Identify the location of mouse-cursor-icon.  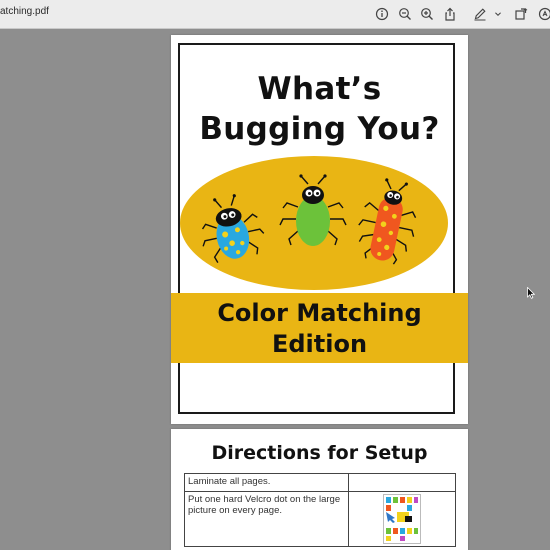
(531, 293).